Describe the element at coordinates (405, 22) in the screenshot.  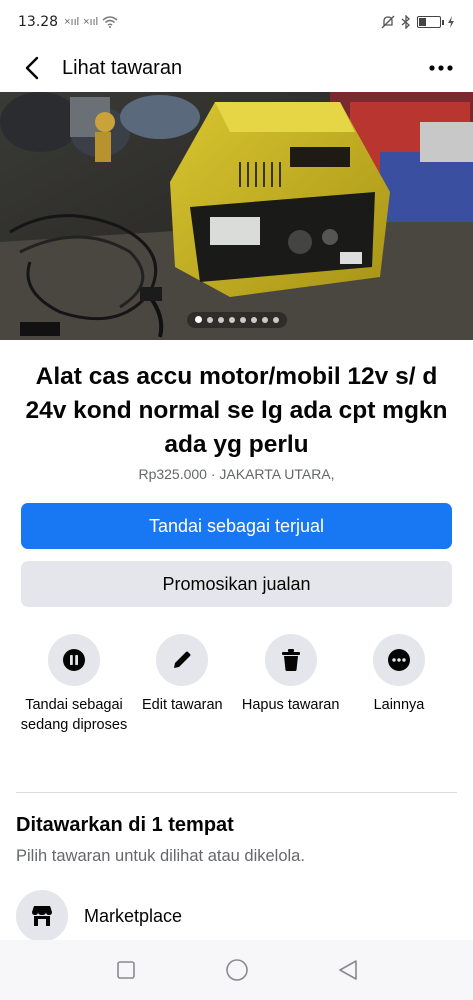
I see `bluetooth-icon` at that location.